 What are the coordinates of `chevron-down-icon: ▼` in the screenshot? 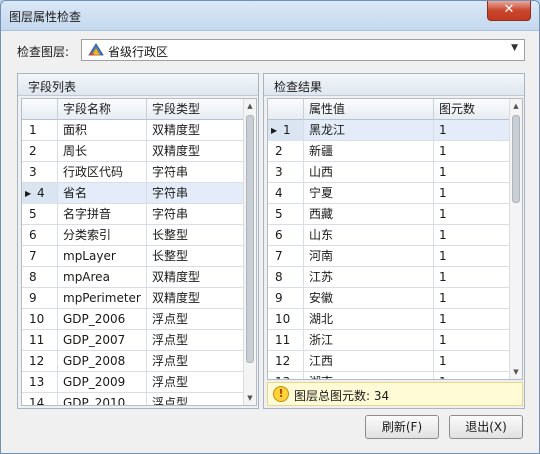 It's located at (514, 48).